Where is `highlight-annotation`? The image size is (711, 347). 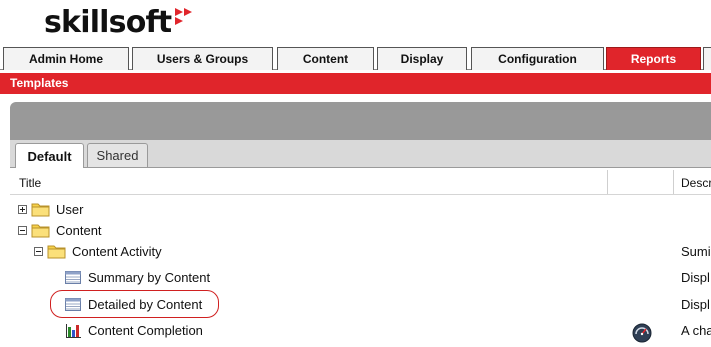
highlight-annotation is located at coordinates (134, 304).